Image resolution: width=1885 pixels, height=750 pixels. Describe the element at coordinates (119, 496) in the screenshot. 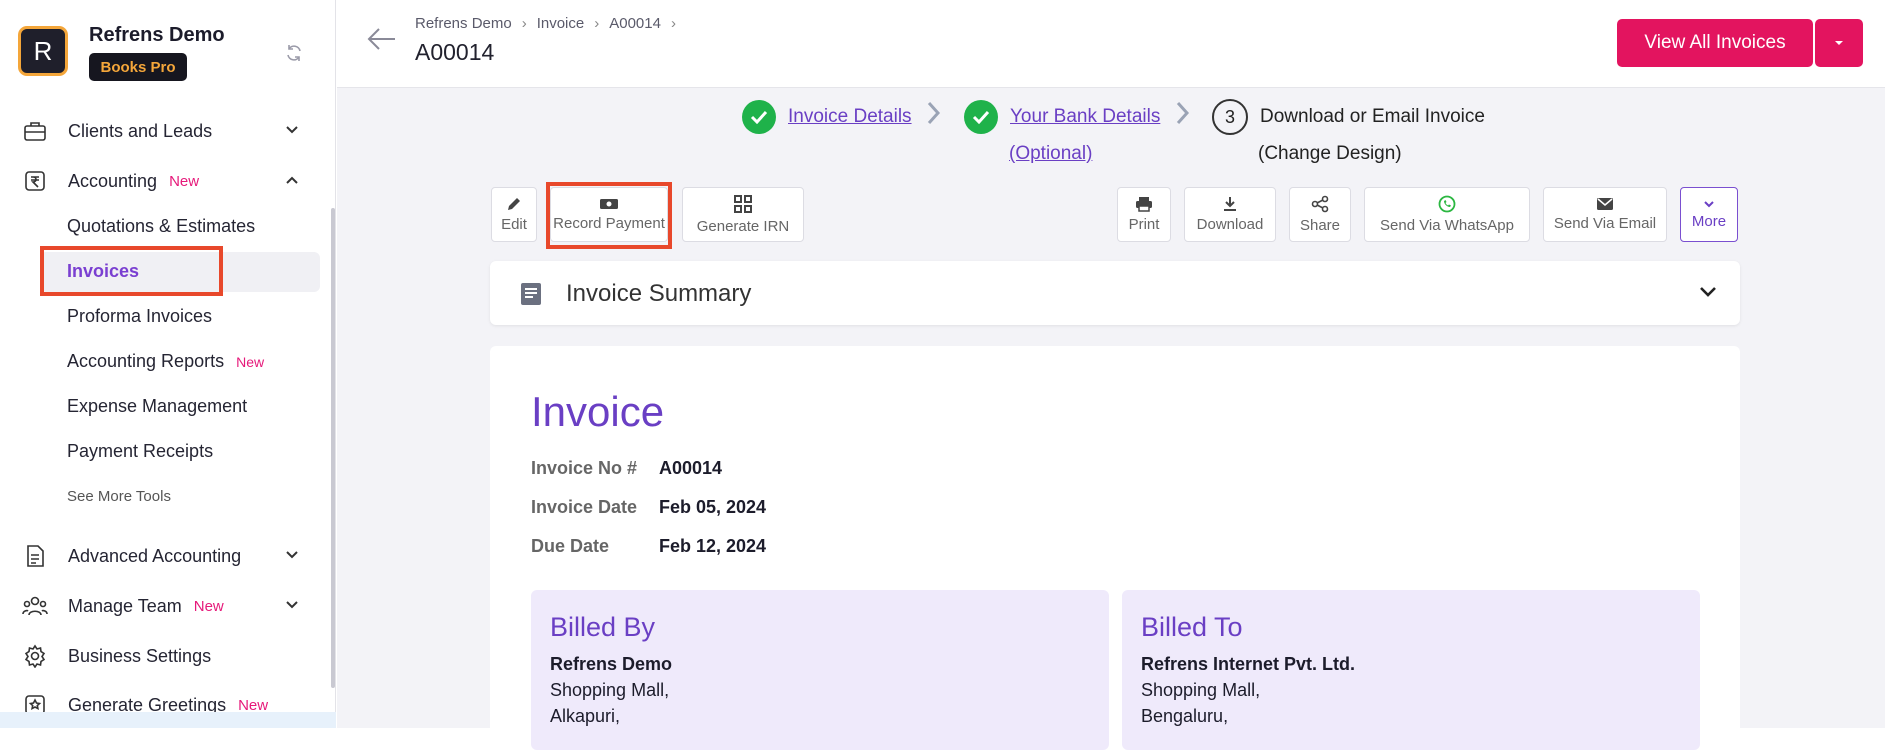

I see `see-more-tools-link: See More Tools` at that location.